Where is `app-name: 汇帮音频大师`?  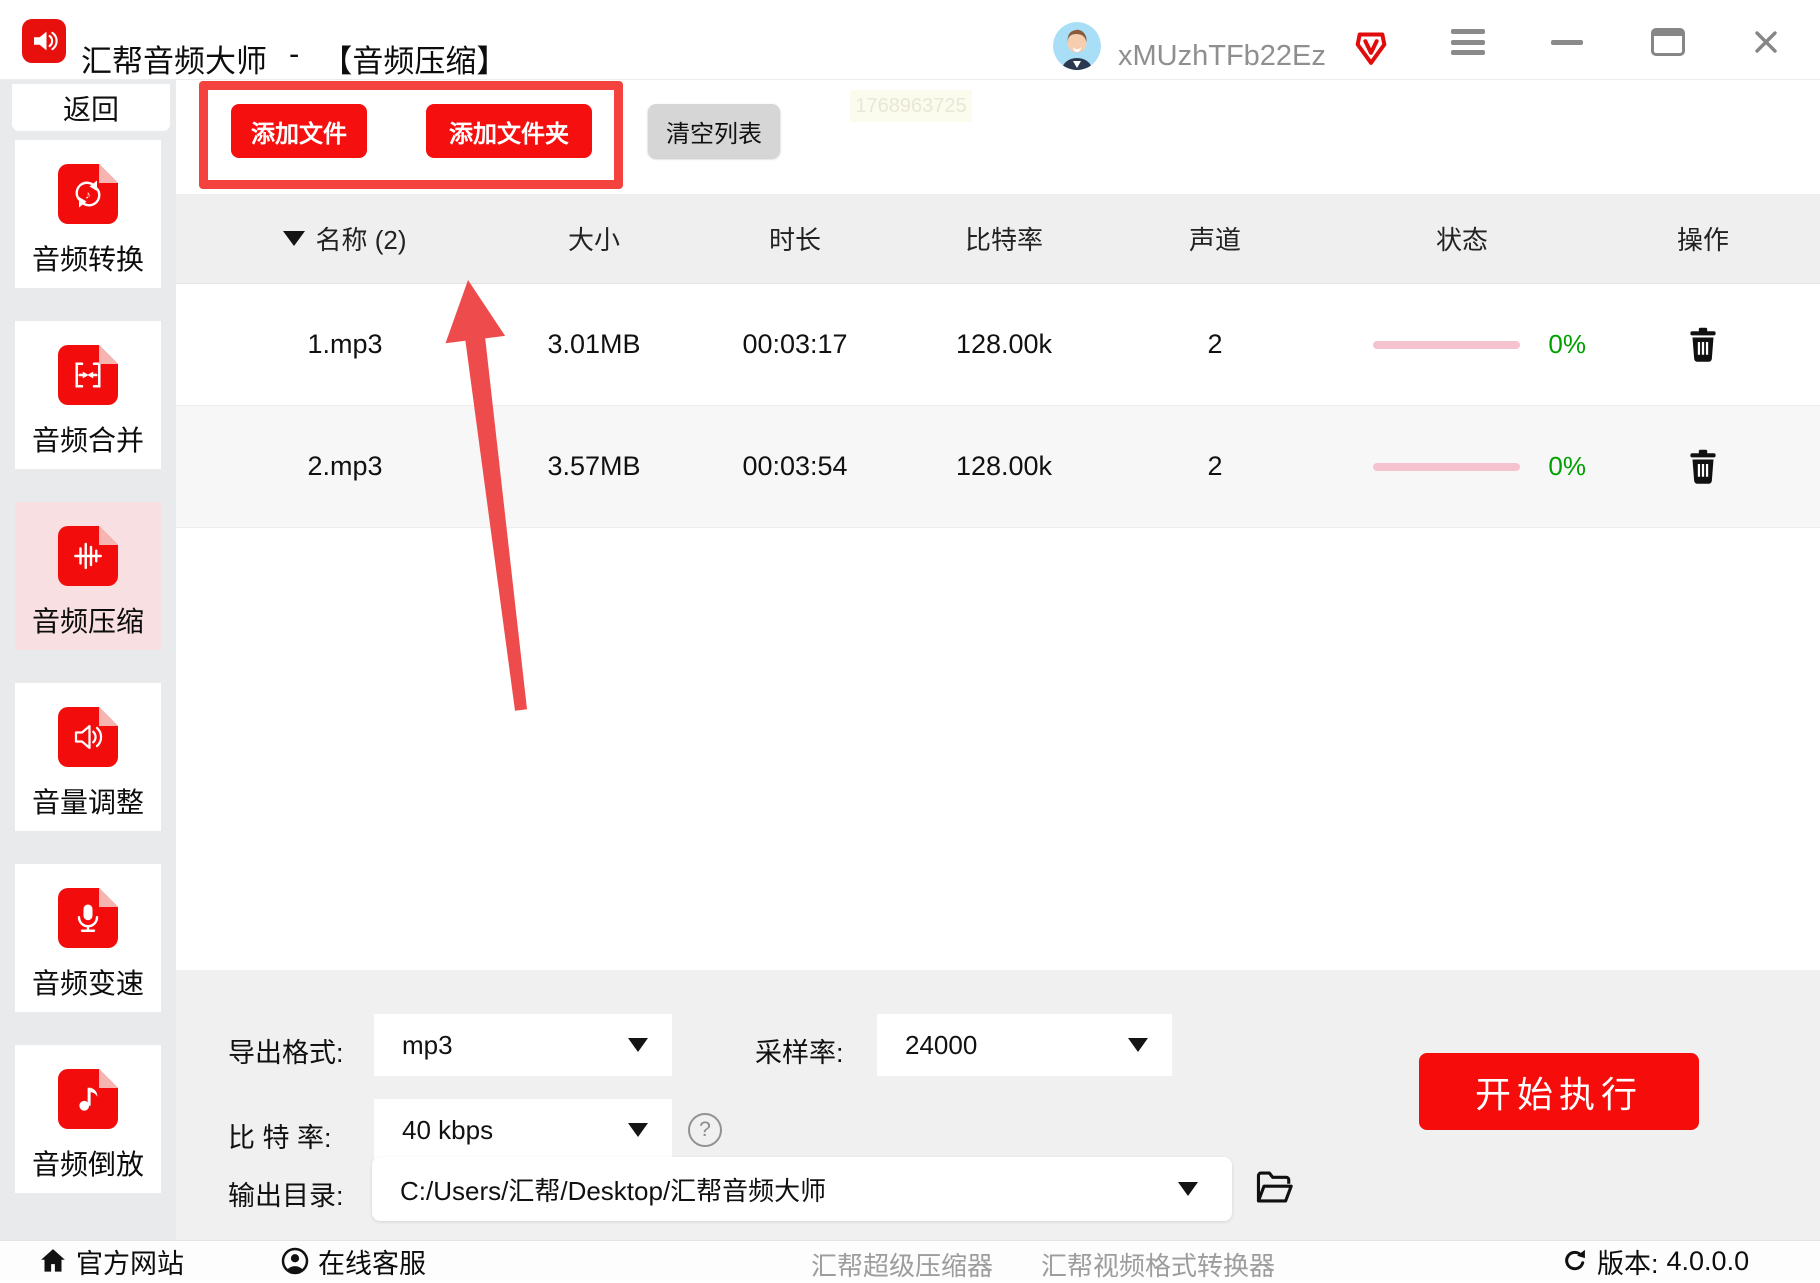 app-name: 汇帮音频大师 is located at coordinates (174, 61).